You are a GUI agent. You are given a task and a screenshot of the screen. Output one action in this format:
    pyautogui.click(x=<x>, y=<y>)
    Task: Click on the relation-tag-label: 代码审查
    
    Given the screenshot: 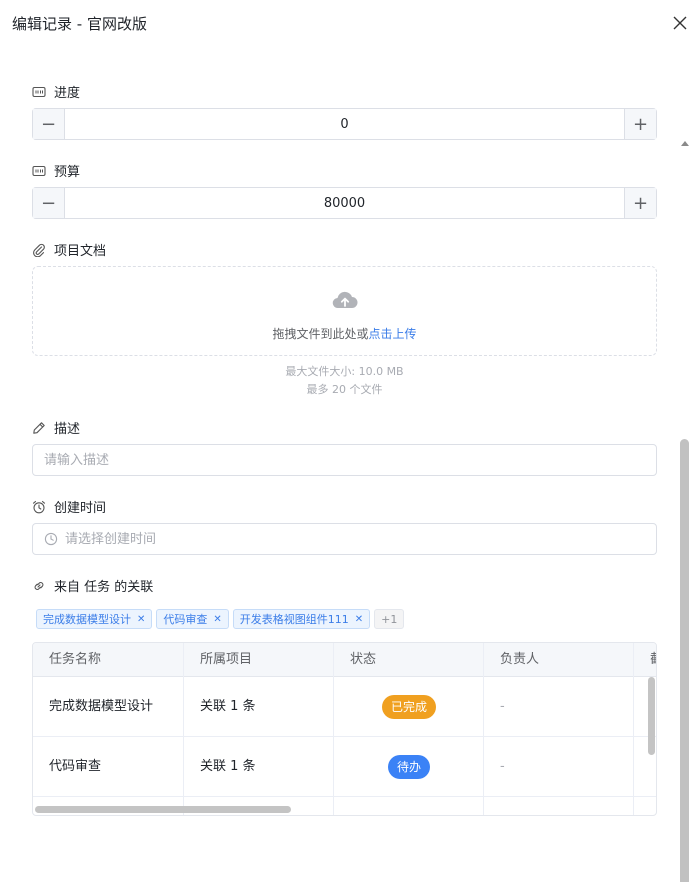 What is the action you would take?
    pyautogui.click(x=185, y=619)
    